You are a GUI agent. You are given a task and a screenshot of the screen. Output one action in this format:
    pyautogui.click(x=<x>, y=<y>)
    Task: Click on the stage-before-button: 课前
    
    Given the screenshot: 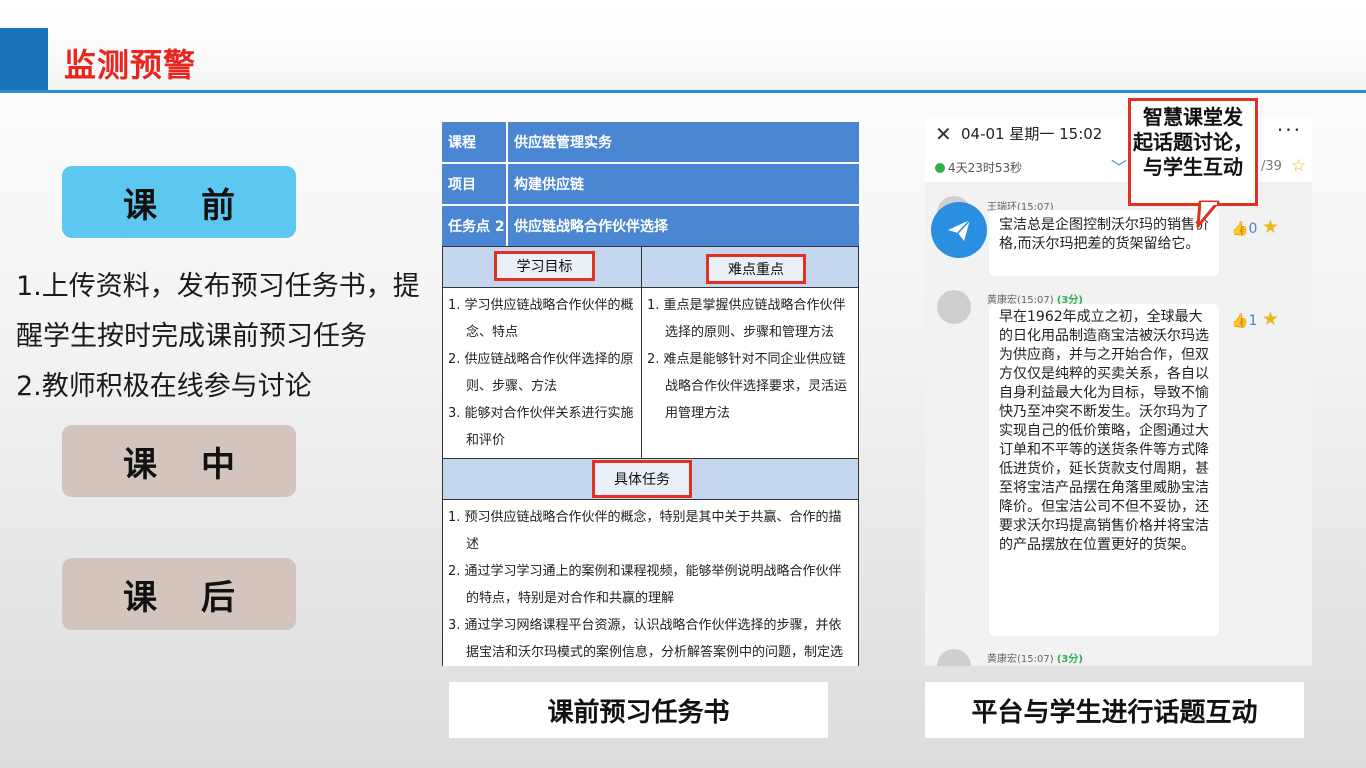 What is the action you would take?
    pyautogui.click(x=179, y=202)
    